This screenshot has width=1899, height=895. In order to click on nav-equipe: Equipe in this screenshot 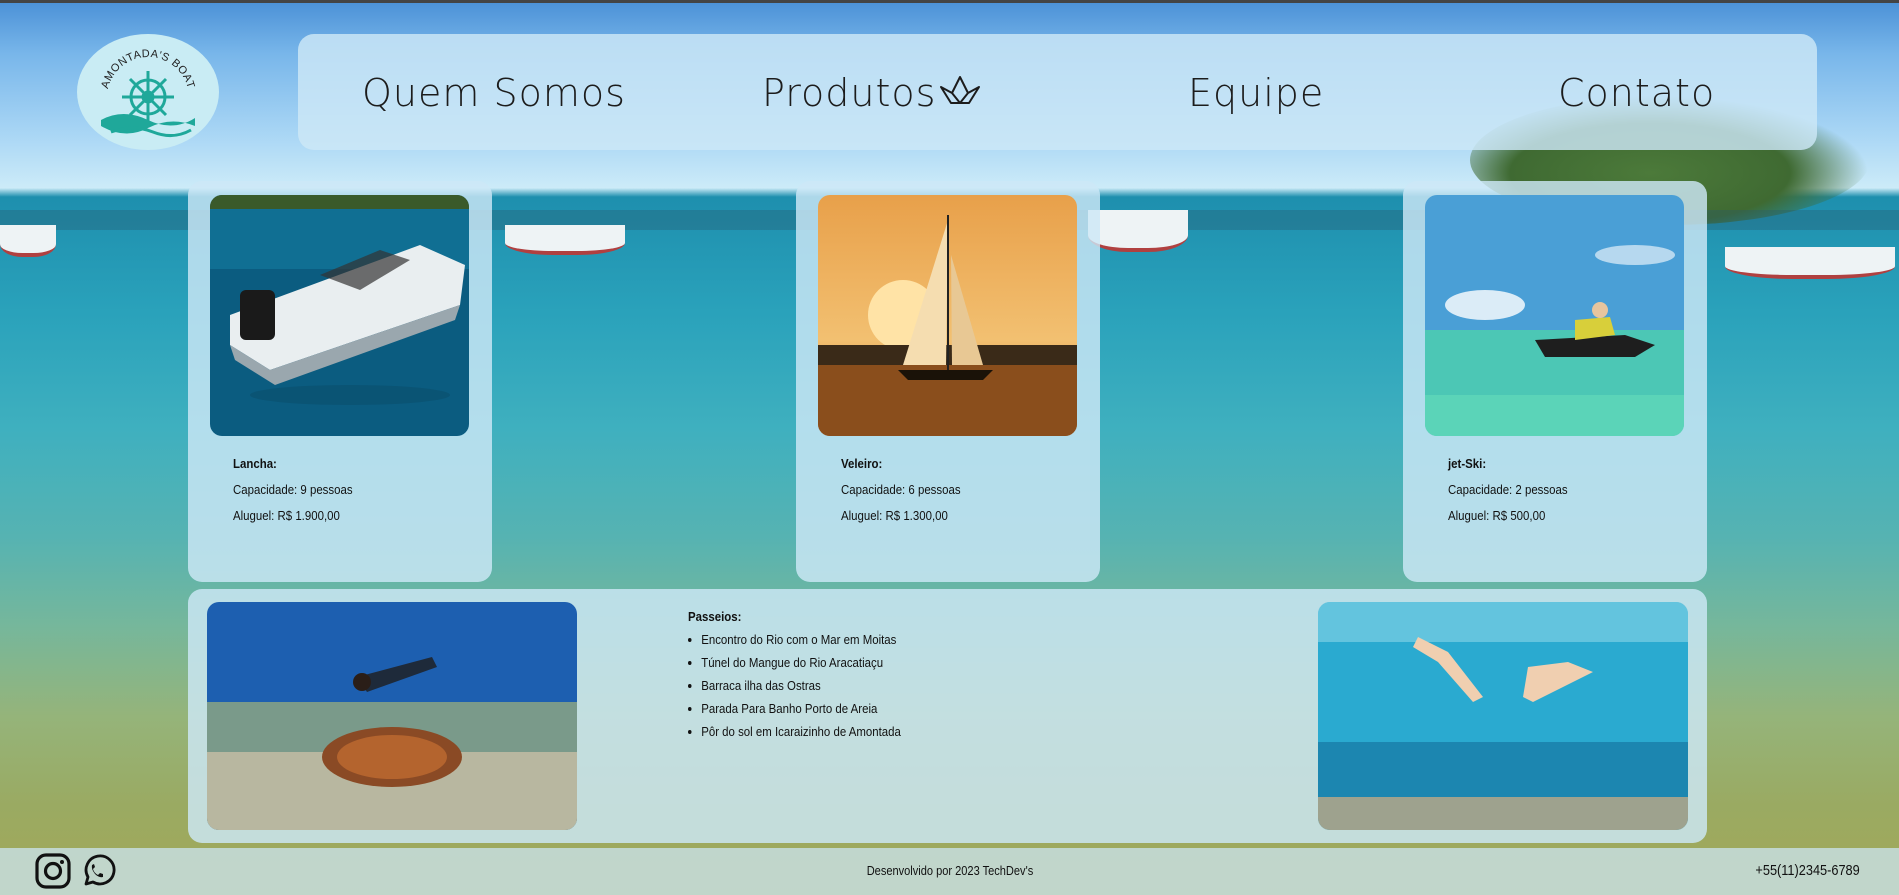, I will do `click(1256, 93)`.